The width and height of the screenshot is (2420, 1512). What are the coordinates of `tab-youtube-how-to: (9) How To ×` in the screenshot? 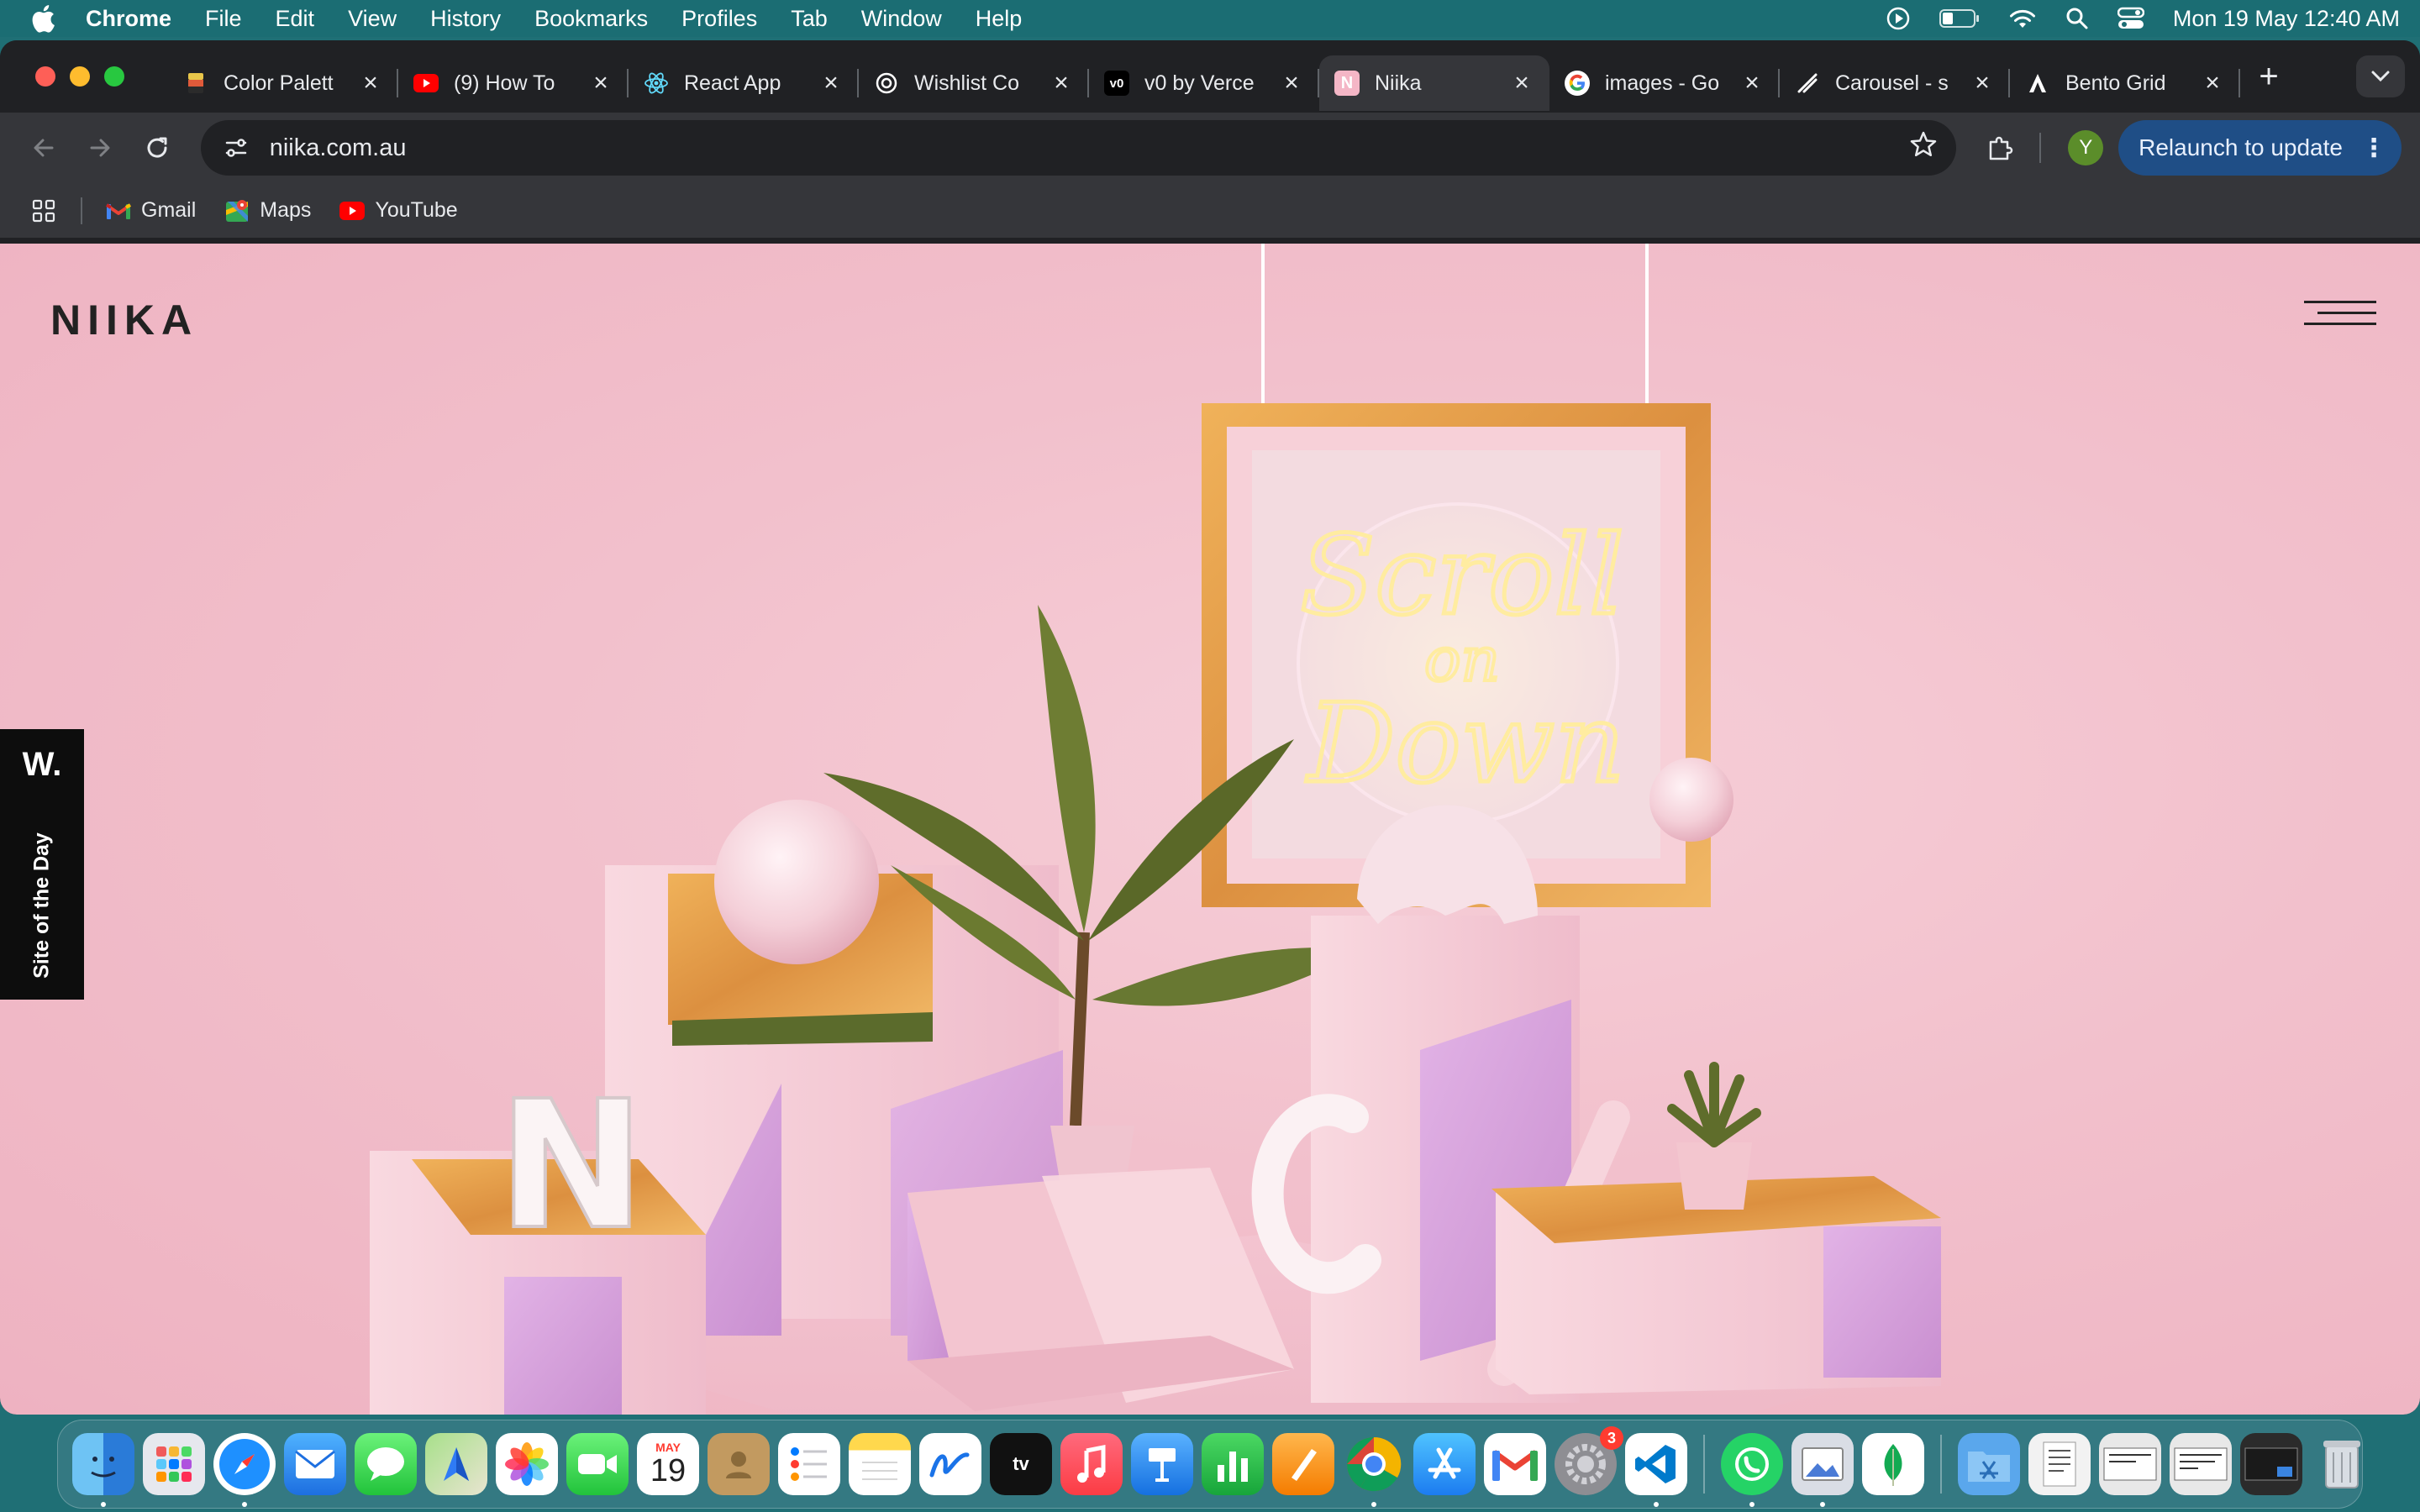 It's located at (513, 83).